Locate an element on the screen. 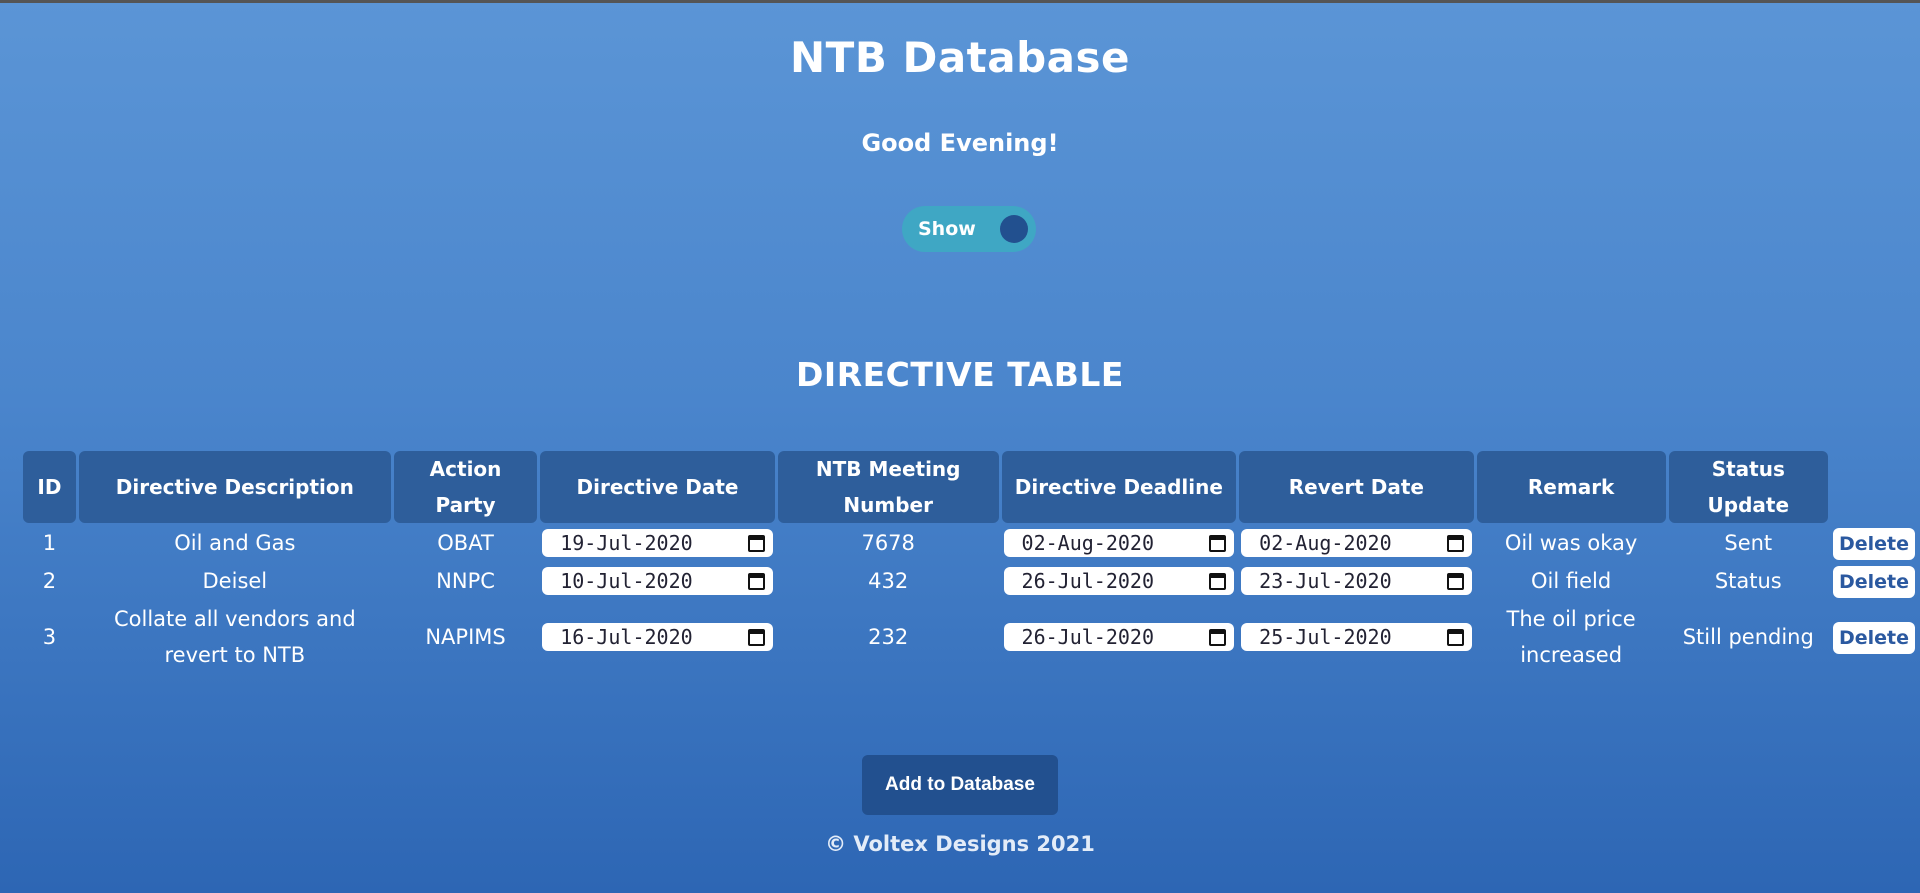 The width and height of the screenshot is (1920, 893). revert-date-input: 25-Jul-2020 is located at coordinates (1356, 637).